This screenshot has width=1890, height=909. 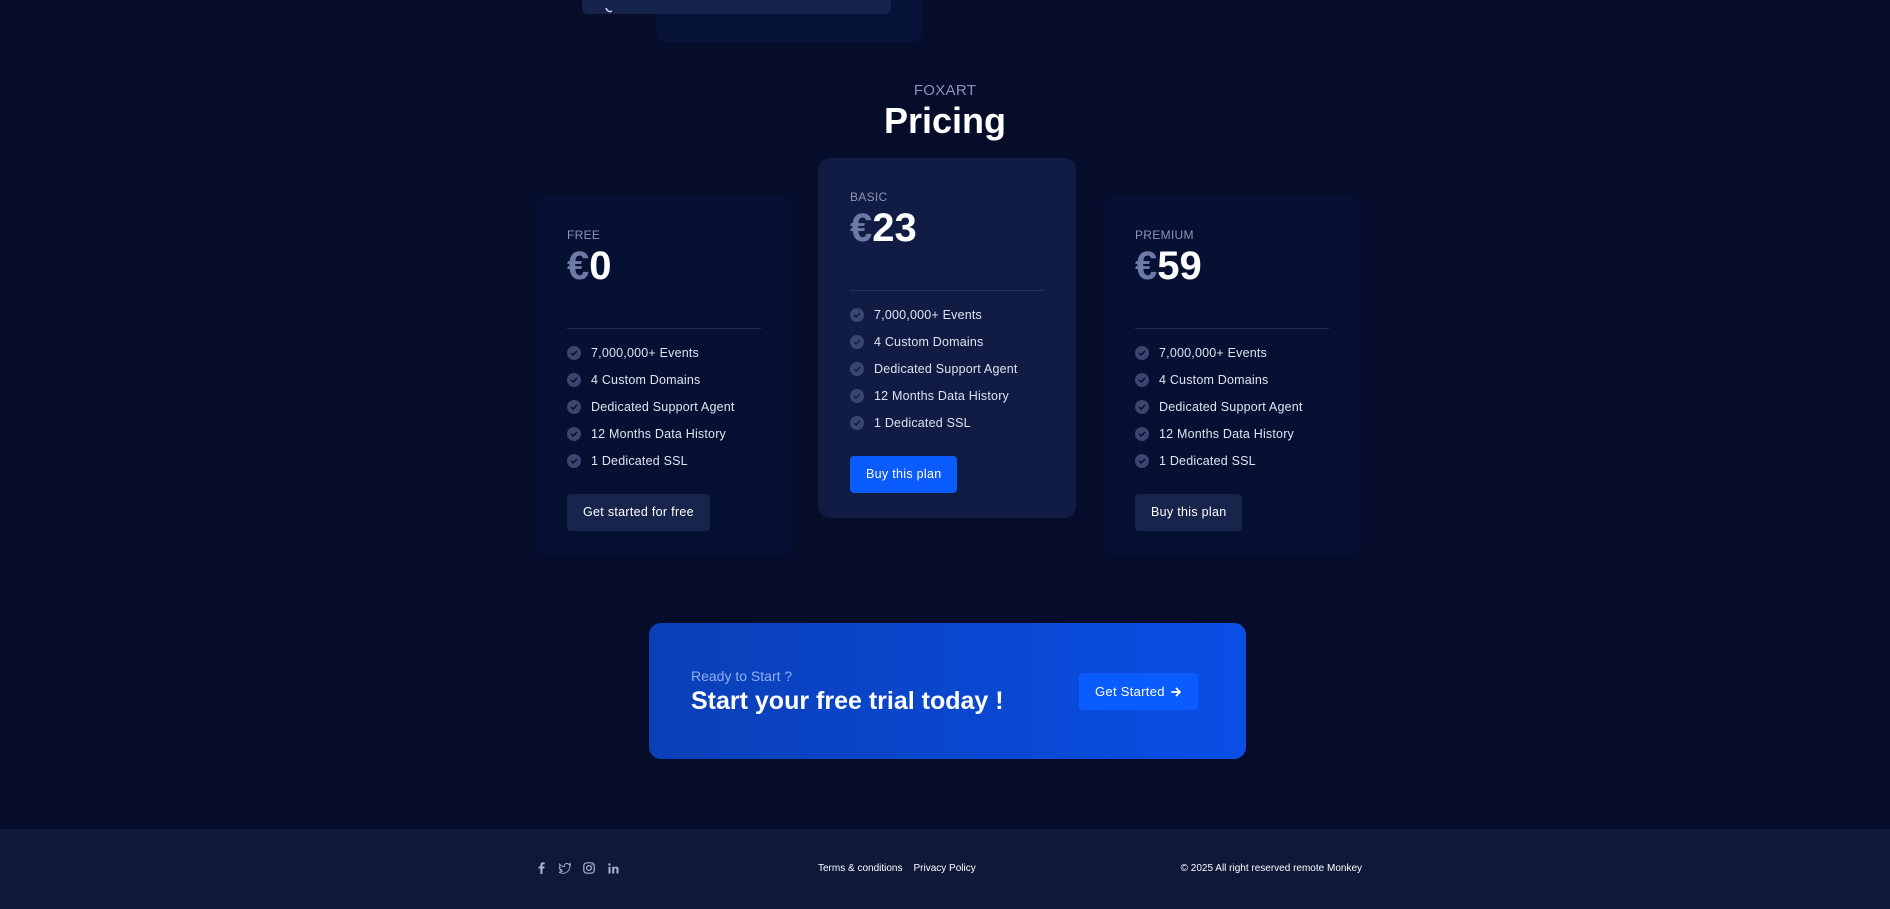 I want to click on arrow-right-icon, so click(x=1176, y=692).